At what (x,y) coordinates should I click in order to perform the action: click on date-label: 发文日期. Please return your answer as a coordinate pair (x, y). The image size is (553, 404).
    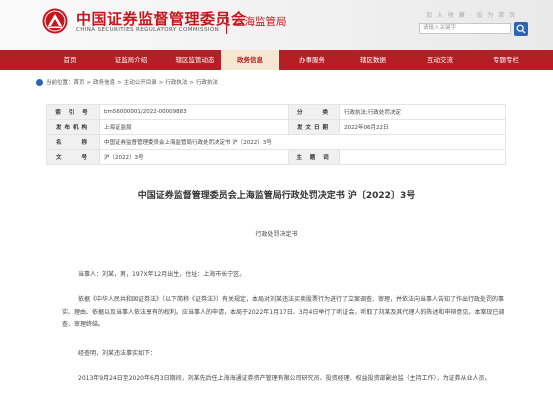
    Looking at the image, I should click on (314, 127).